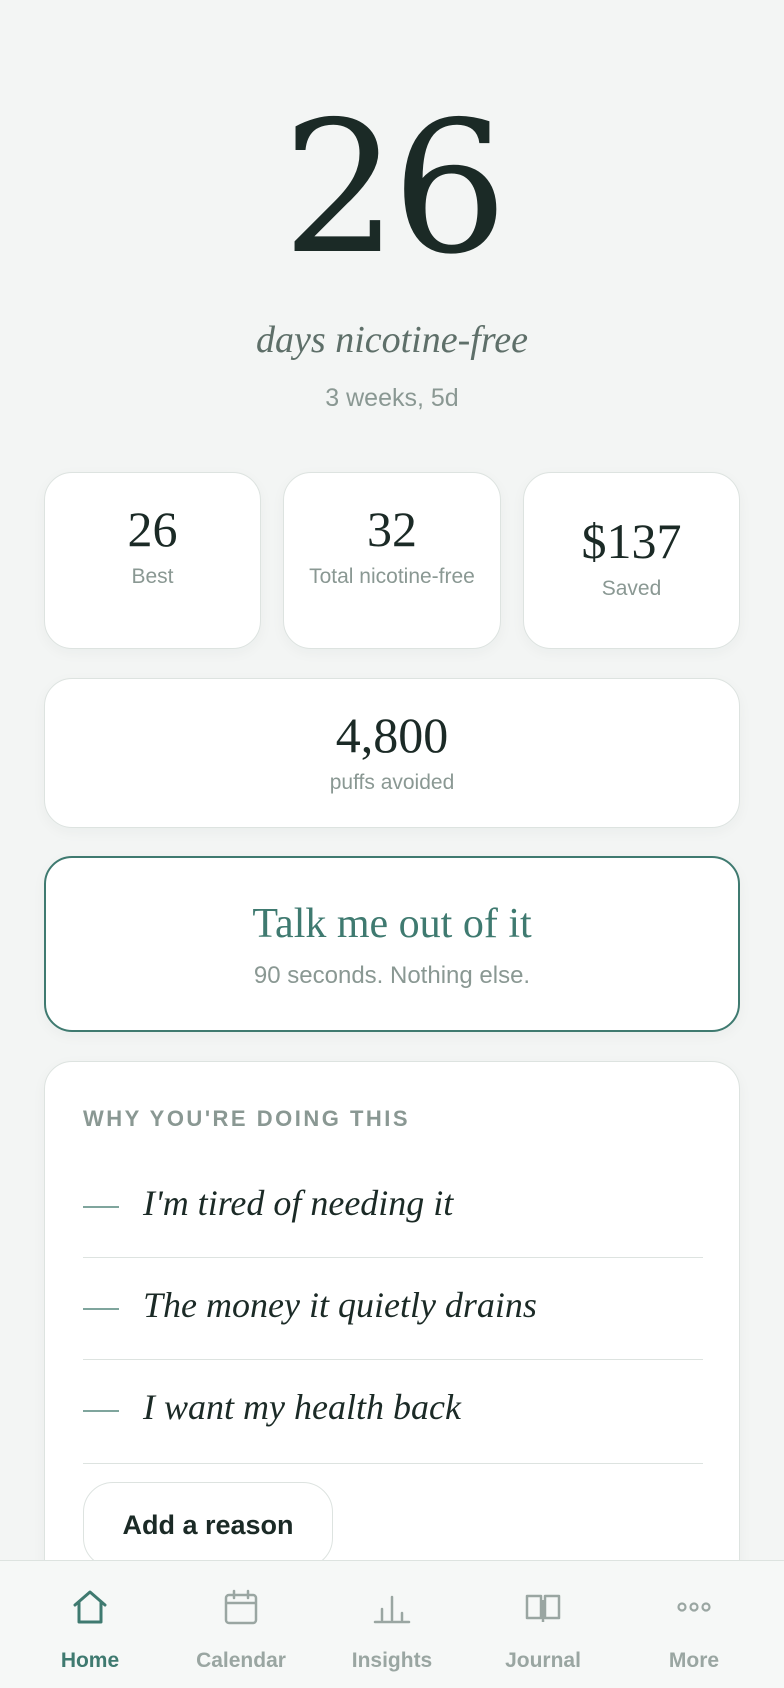 The width and height of the screenshot is (784, 1688). Describe the element at coordinates (694, 1624) in the screenshot. I see `tab-more: More` at that location.